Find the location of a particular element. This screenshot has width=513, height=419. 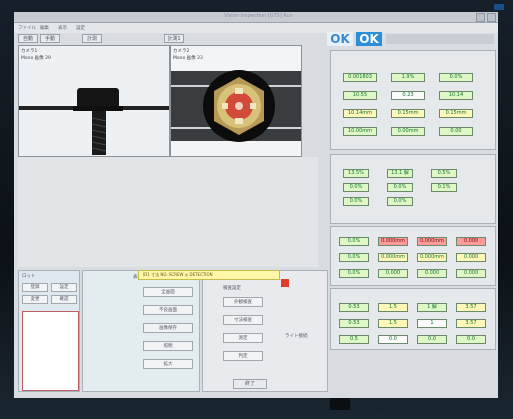

bolt-side-image is located at coordinates (98, 121).